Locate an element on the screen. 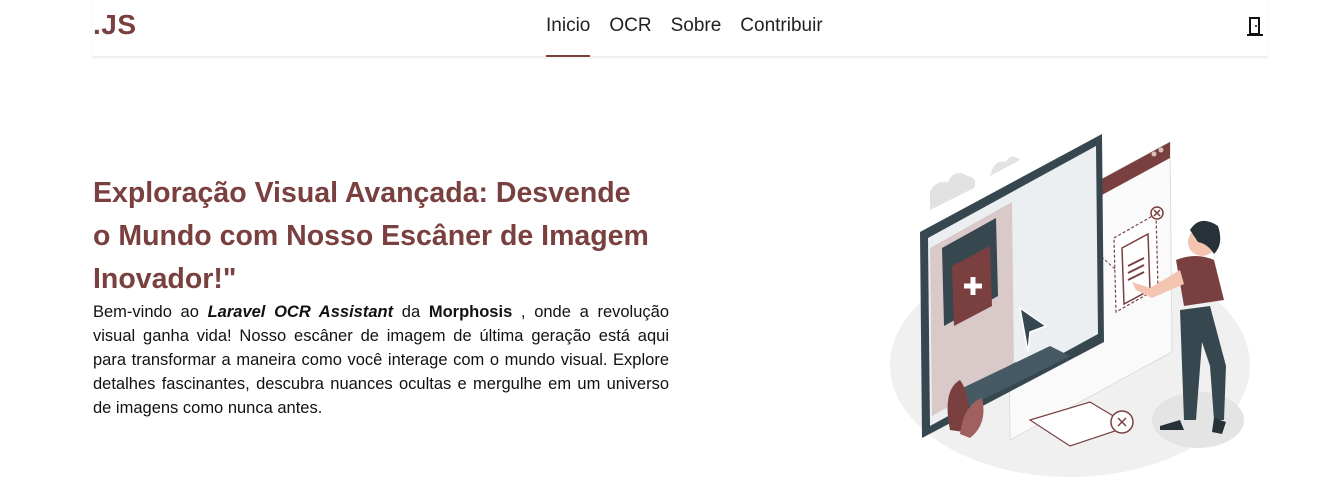  brand-logo: .JS is located at coordinates (115, 25).